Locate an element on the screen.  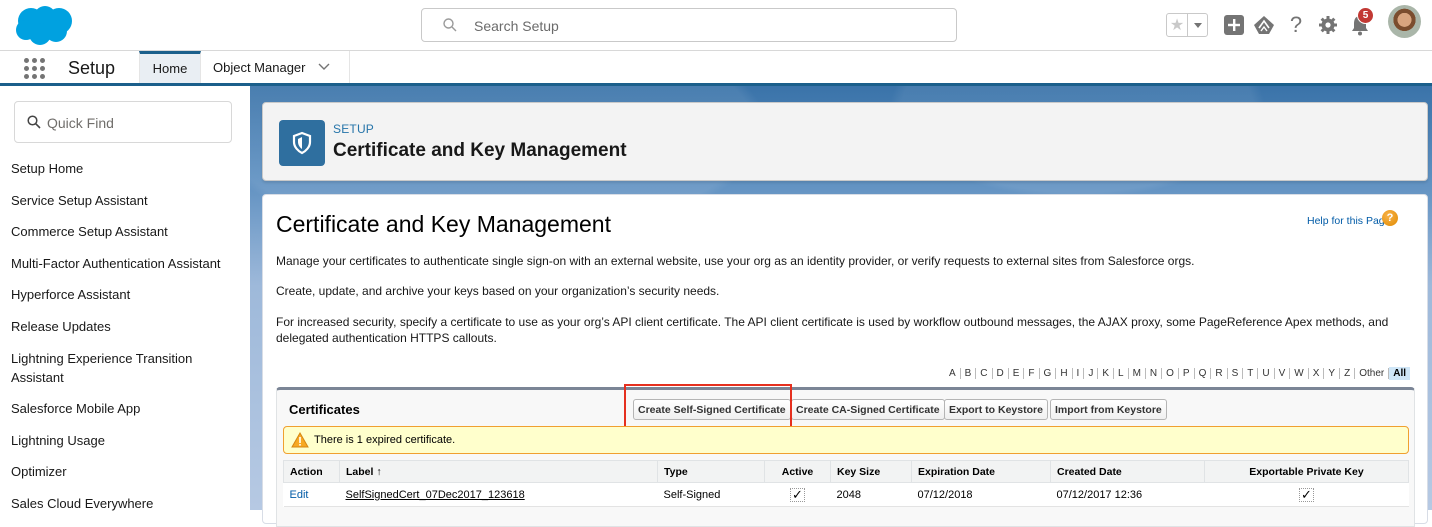
alpha-filter-j: J is located at coordinates (1091, 373).